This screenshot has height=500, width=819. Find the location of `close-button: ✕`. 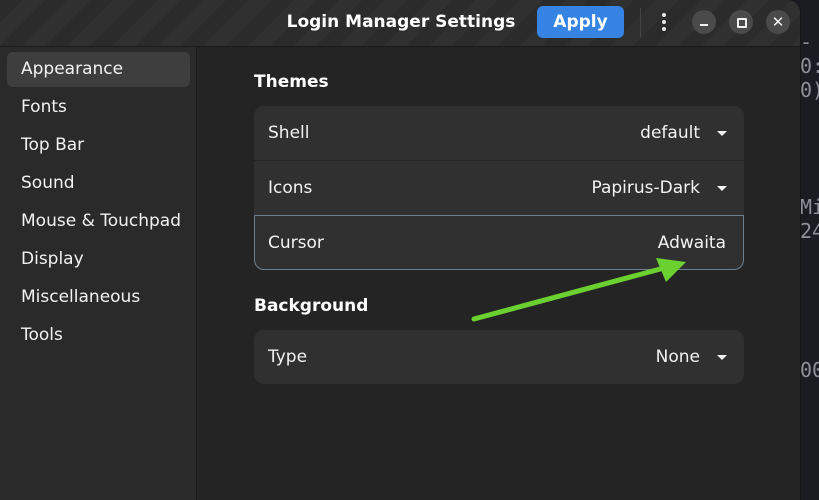

close-button: ✕ is located at coordinates (778, 22).